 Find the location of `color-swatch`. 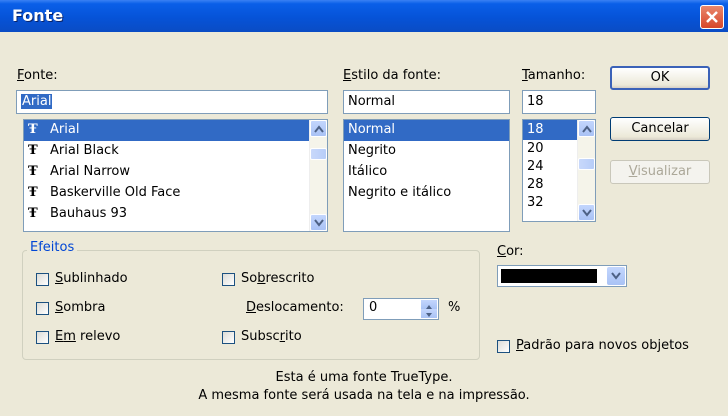

color-swatch is located at coordinates (549, 276).